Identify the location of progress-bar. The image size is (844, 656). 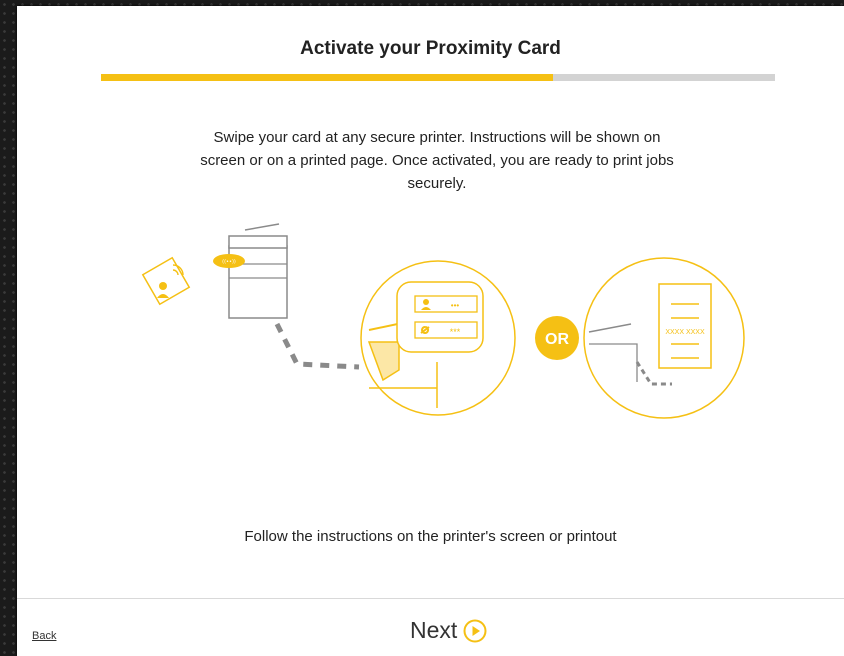
(438, 77).